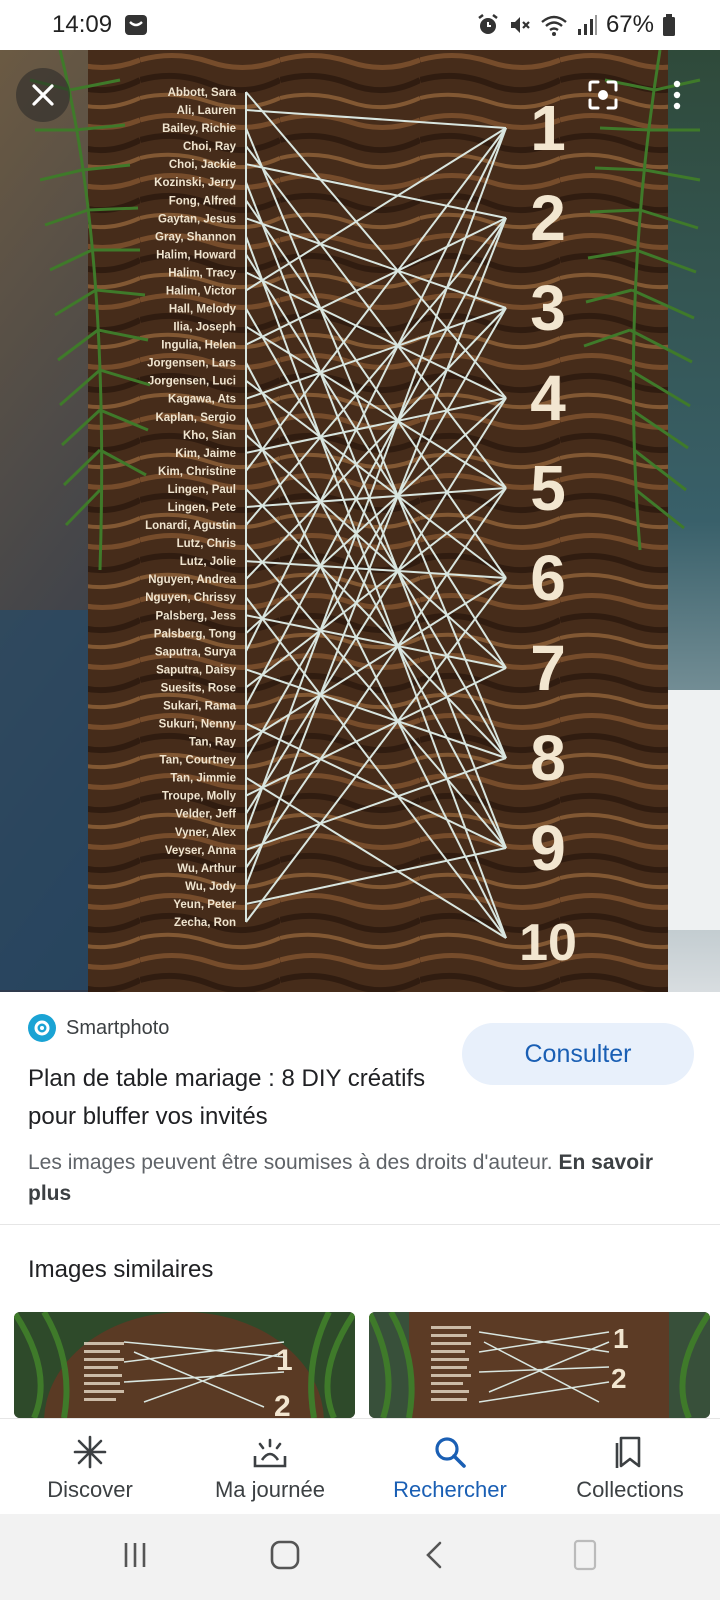  What do you see at coordinates (211, 887) in the screenshot?
I see `board-name: Wu, Jody` at bounding box center [211, 887].